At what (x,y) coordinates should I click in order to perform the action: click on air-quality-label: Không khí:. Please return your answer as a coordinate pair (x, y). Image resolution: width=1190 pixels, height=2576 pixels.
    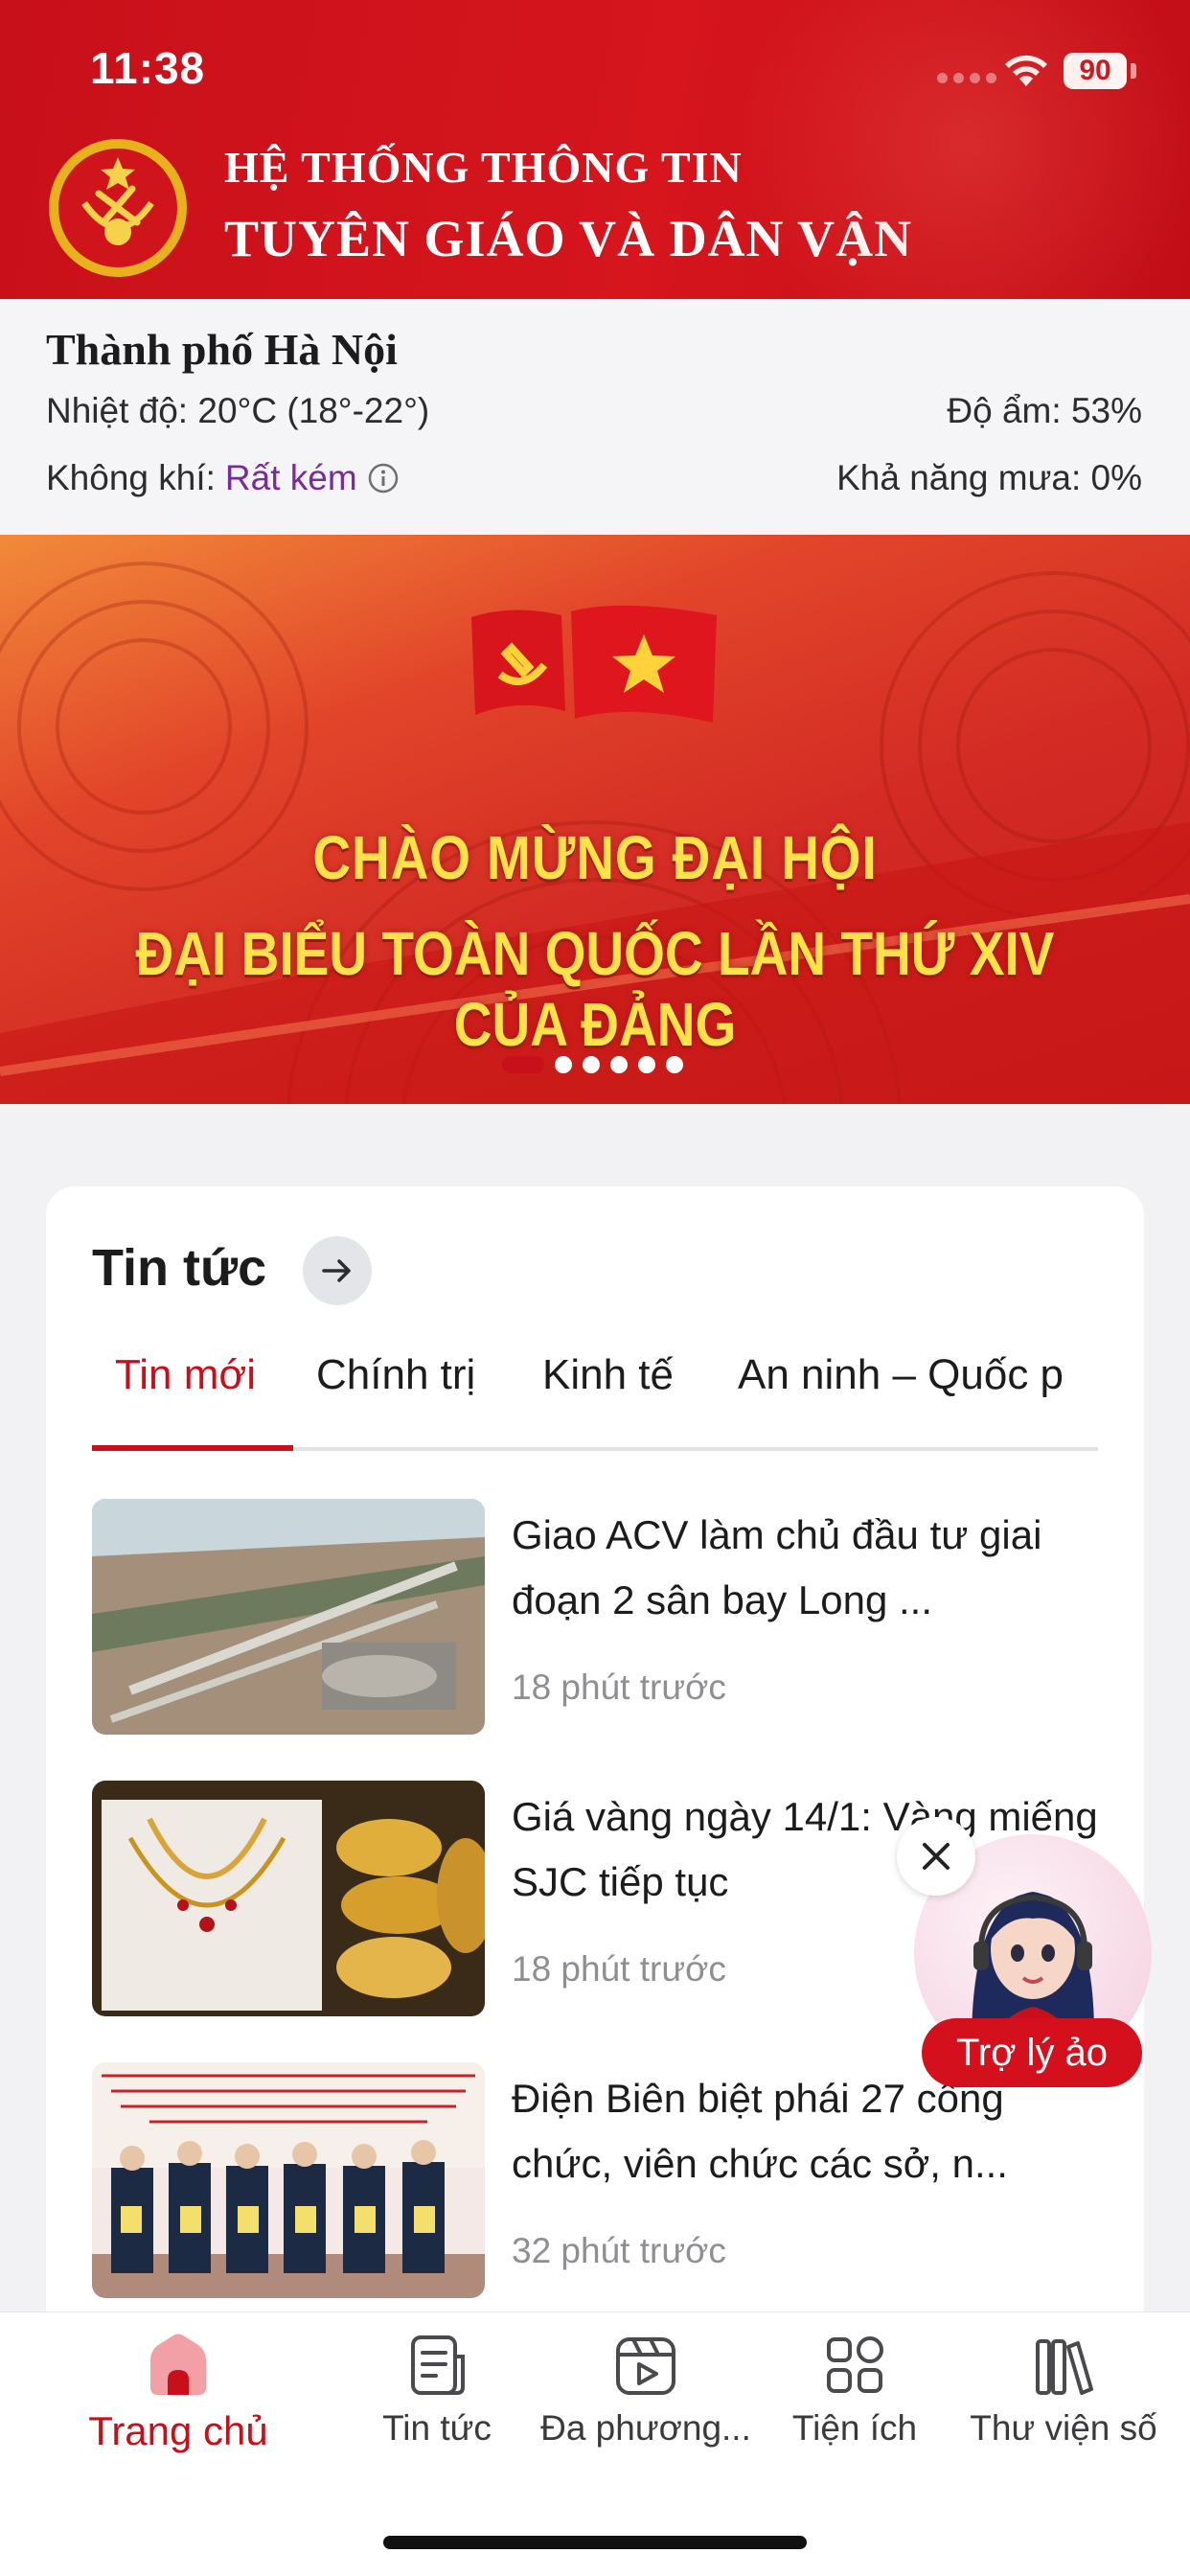
    Looking at the image, I should click on (131, 477).